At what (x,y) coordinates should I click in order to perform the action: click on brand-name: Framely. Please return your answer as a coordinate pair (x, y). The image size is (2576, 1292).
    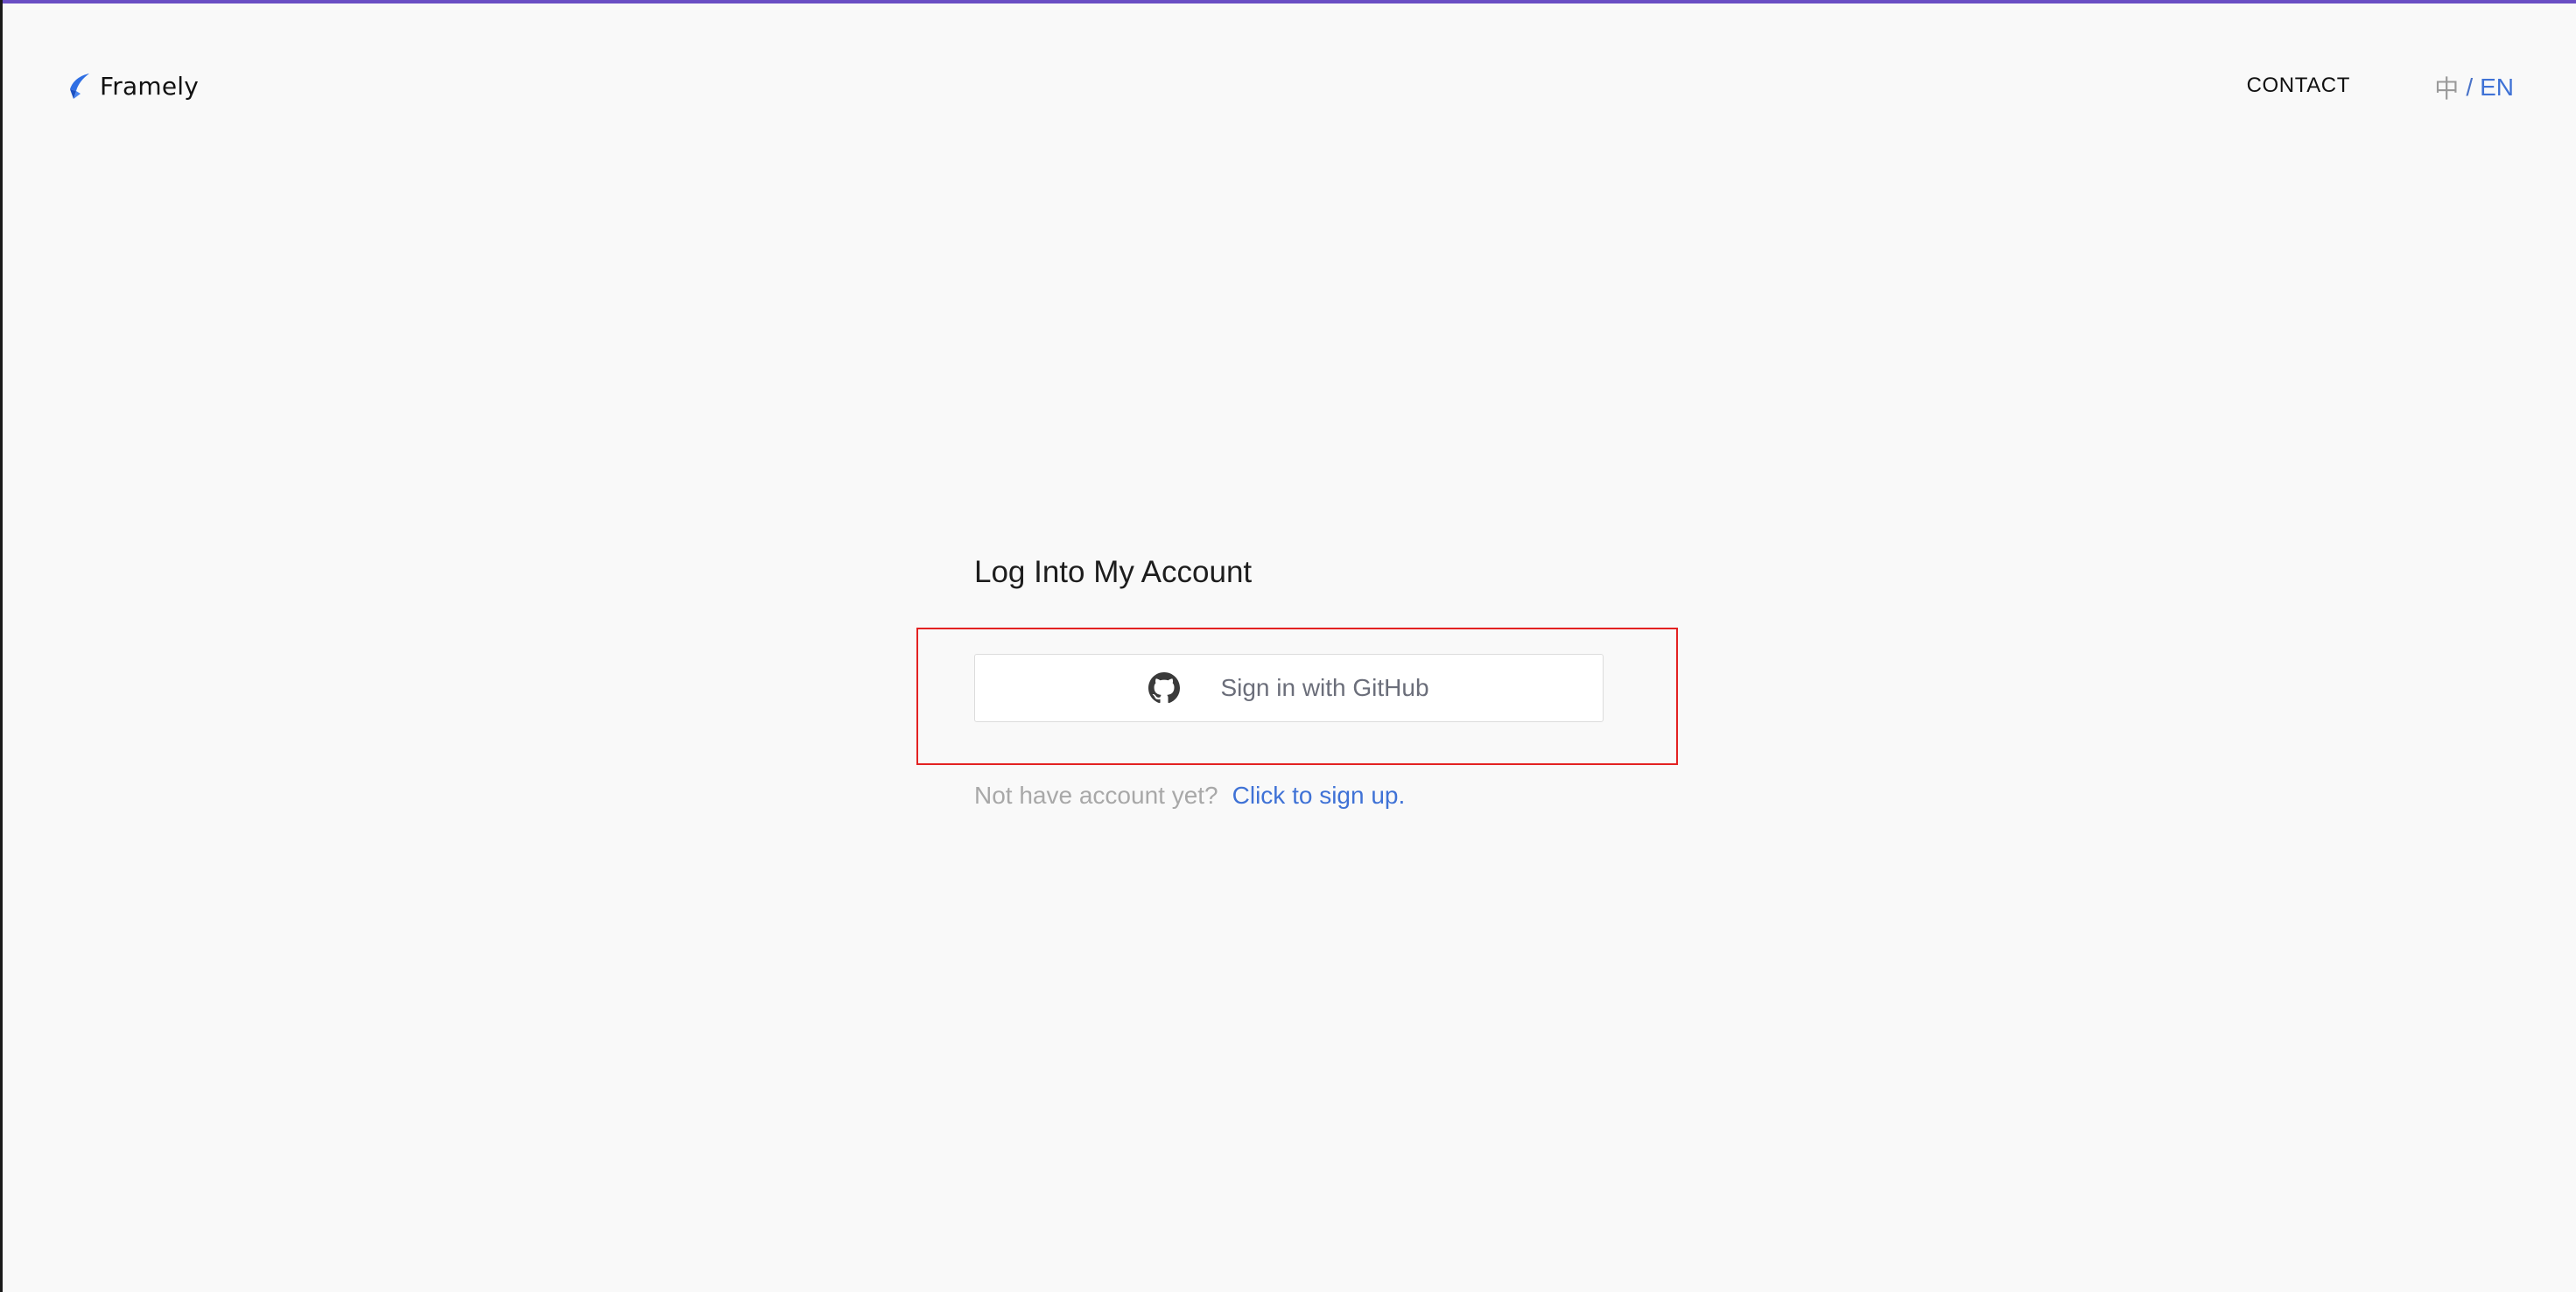
    Looking at the image, I should click on (149, 86).